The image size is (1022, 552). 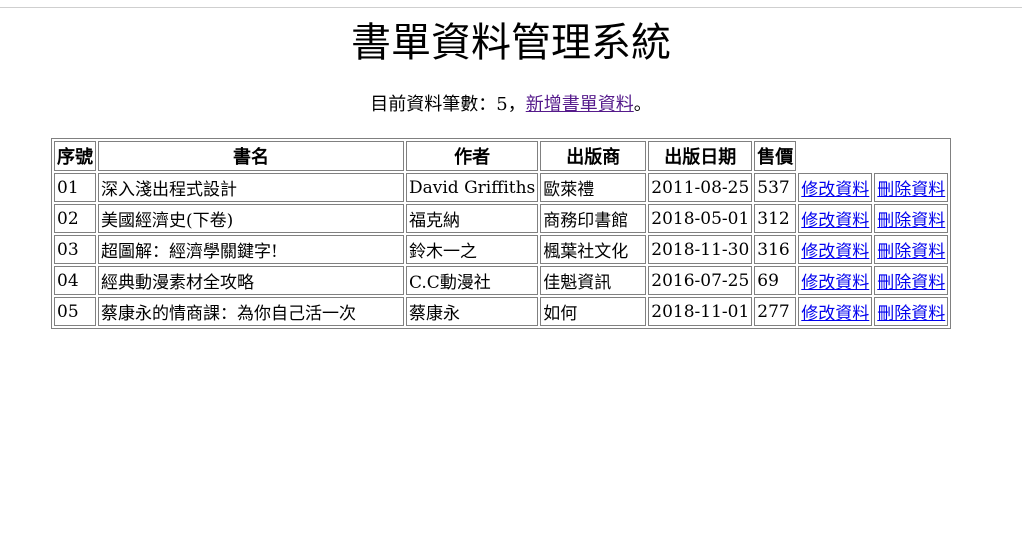 What do you see at coordinates (593, 187) in the screenshot?
I see `cell-publisher: 歐萊禮` at bounding box center [593, 187].